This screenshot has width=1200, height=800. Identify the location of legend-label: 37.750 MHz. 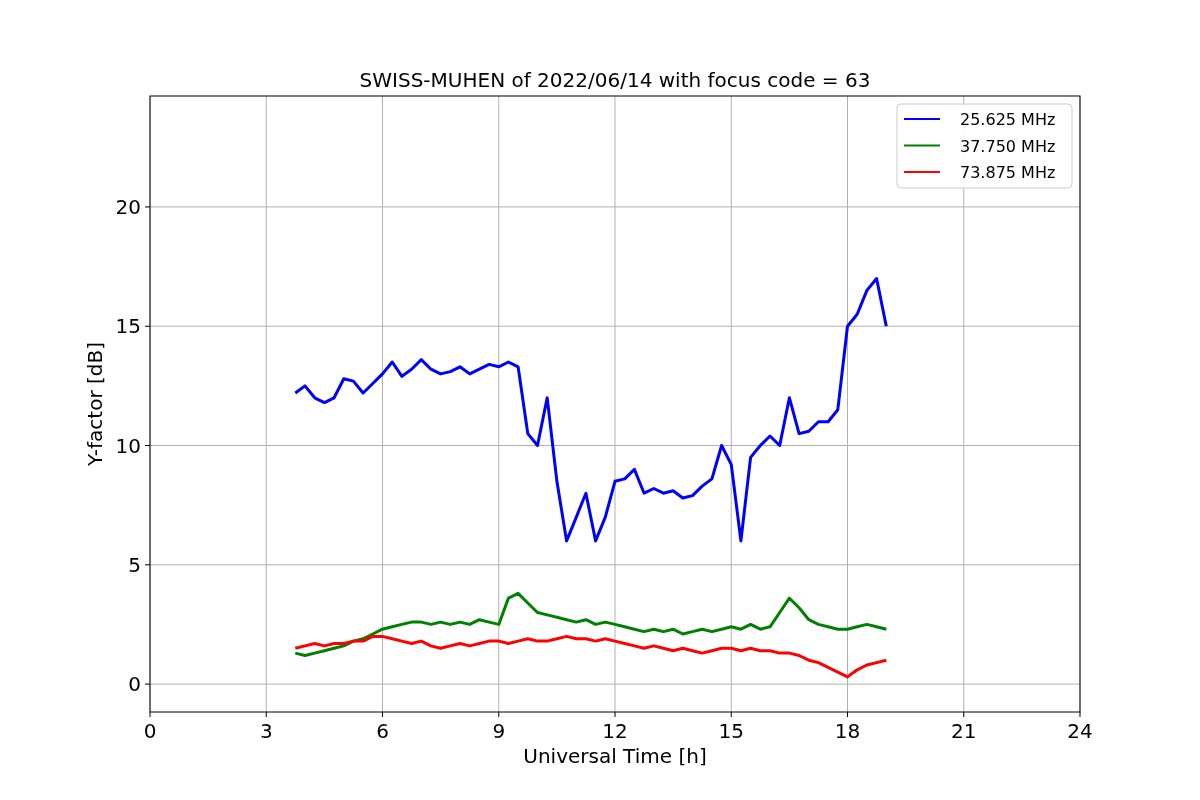
(1008, 146).